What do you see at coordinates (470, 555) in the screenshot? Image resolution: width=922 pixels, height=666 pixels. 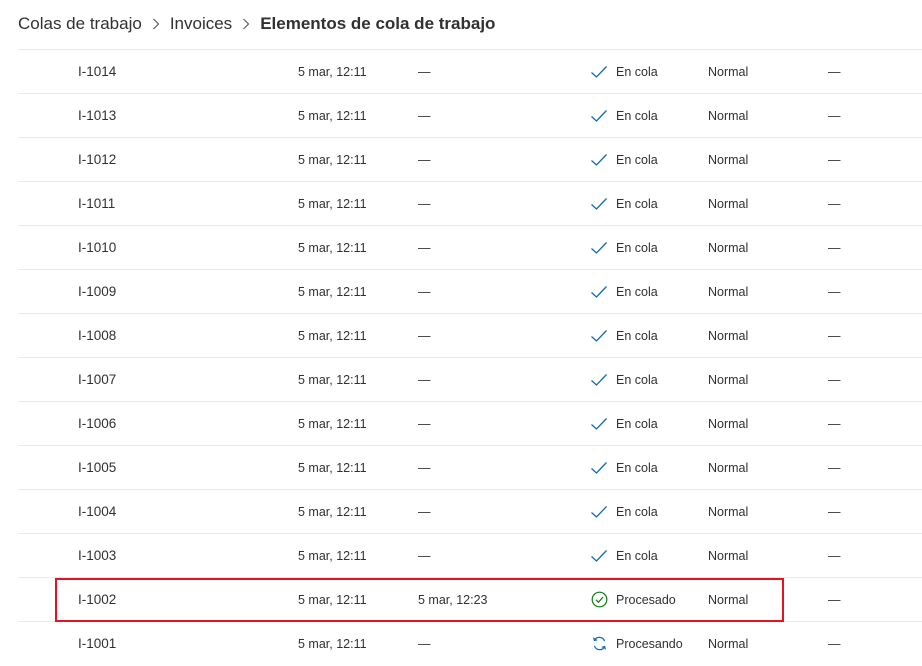 I see `table-row-i-1003: I-1003 5 mar, 12:11 — En cola Normal —` at bounding box center [470, 555].